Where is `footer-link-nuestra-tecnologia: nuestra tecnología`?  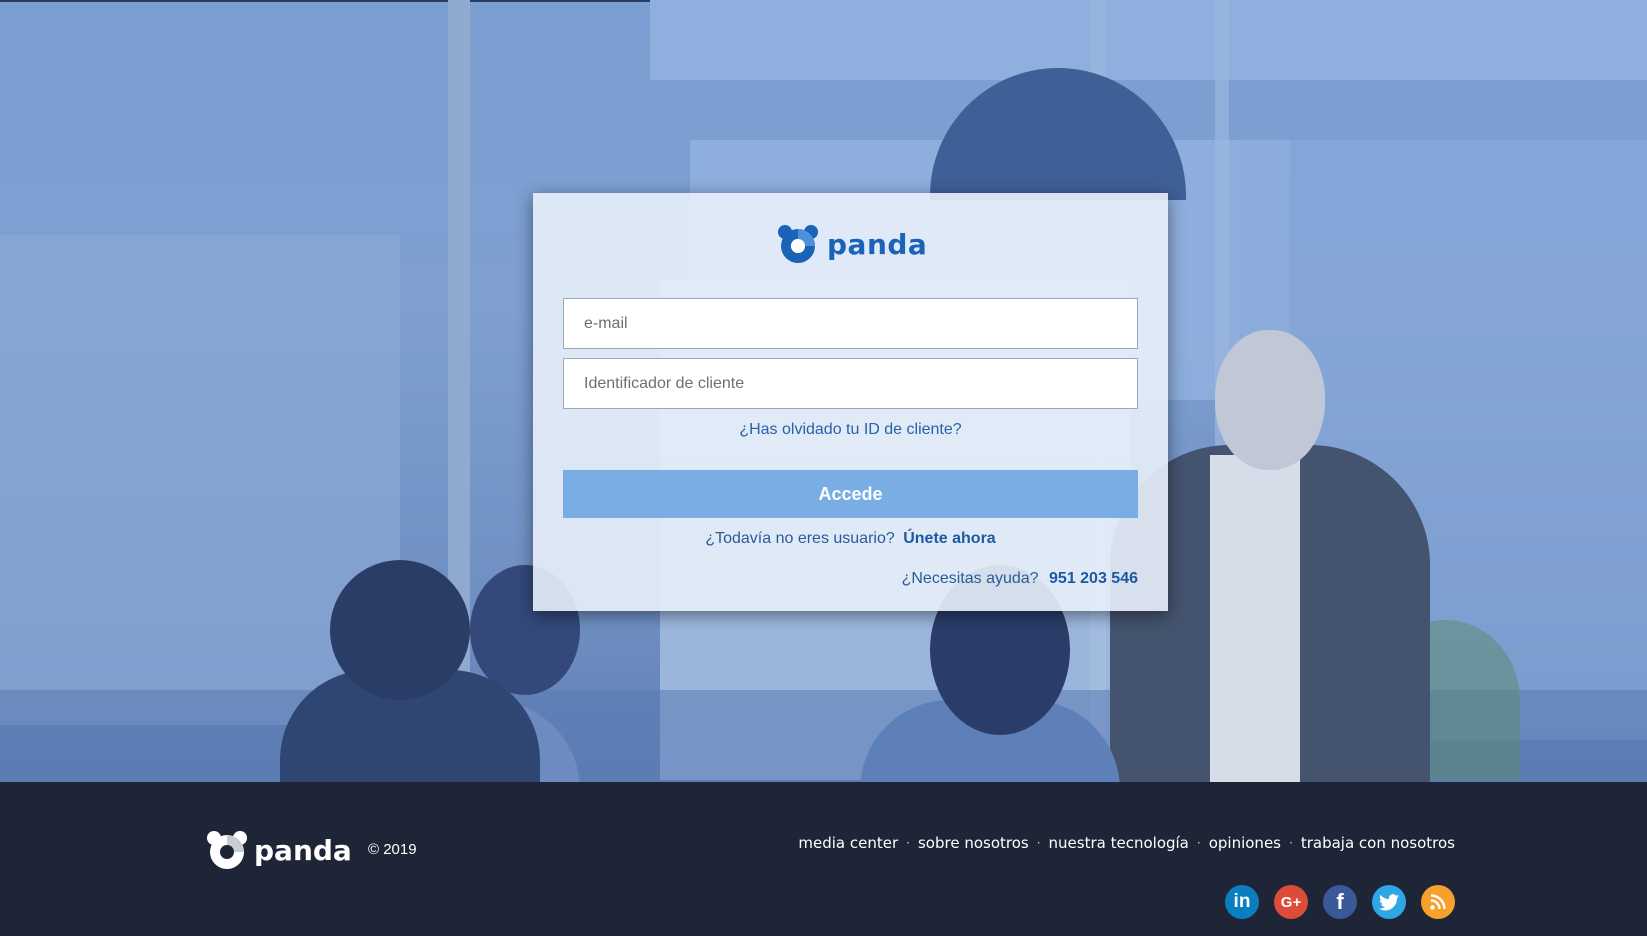 footer-link-nuestra-tecnologia: nuestra tecnología is located at coordinates (1119, 843).